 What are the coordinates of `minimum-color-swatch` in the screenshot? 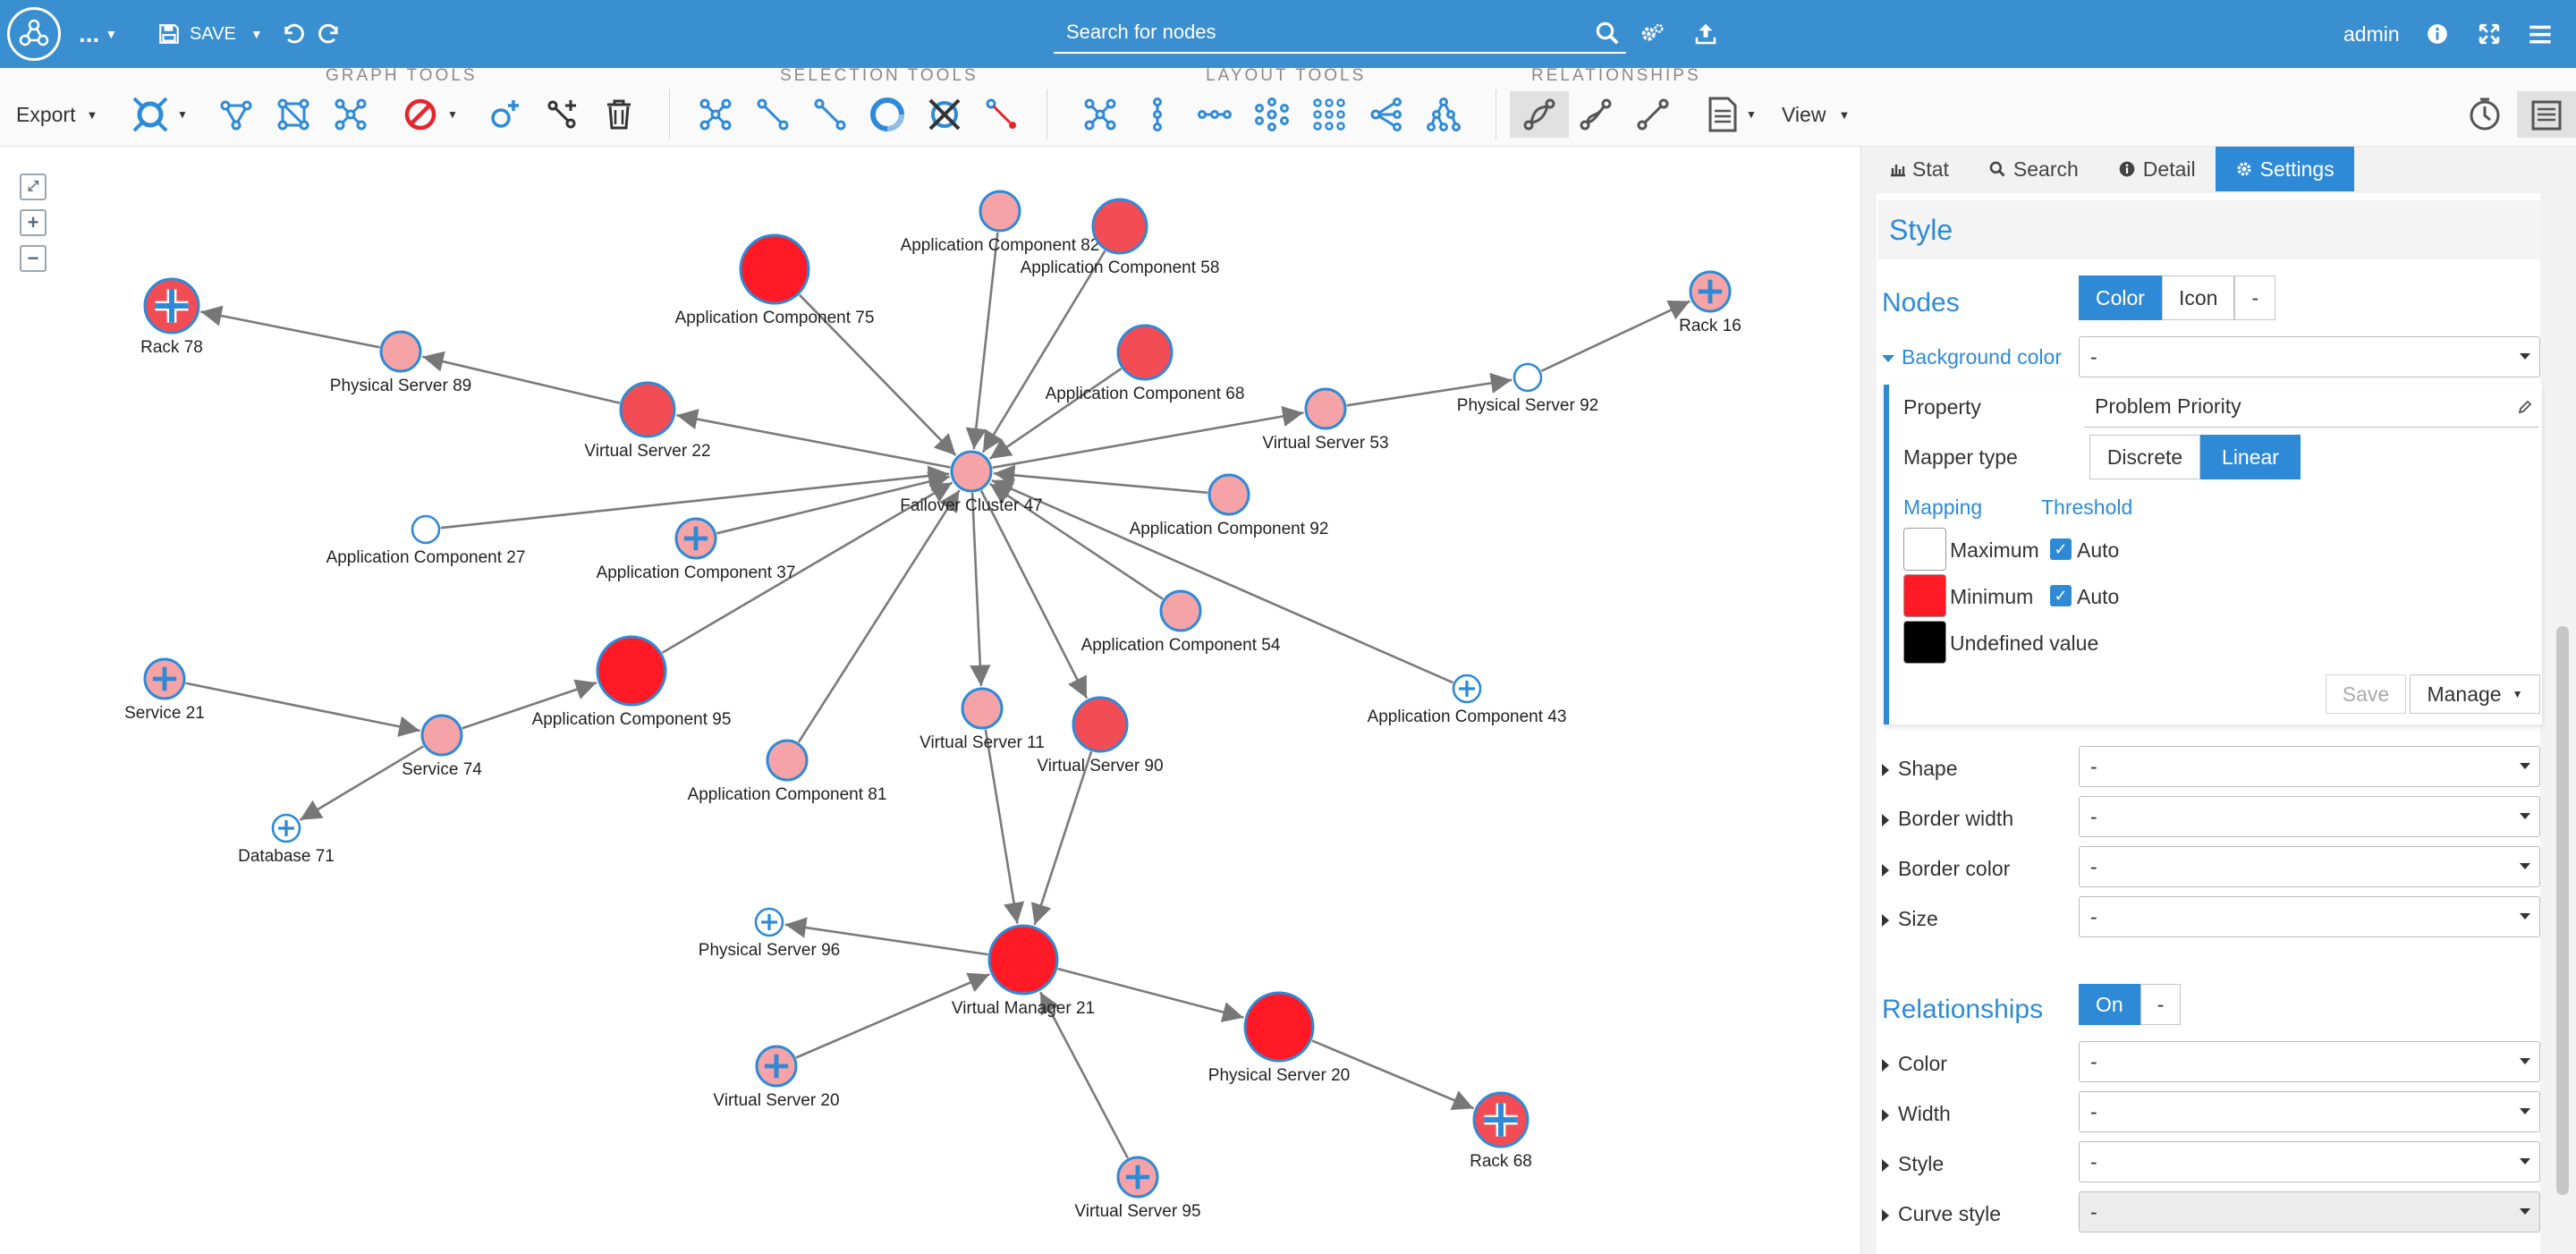 It's located at (1924, 595).